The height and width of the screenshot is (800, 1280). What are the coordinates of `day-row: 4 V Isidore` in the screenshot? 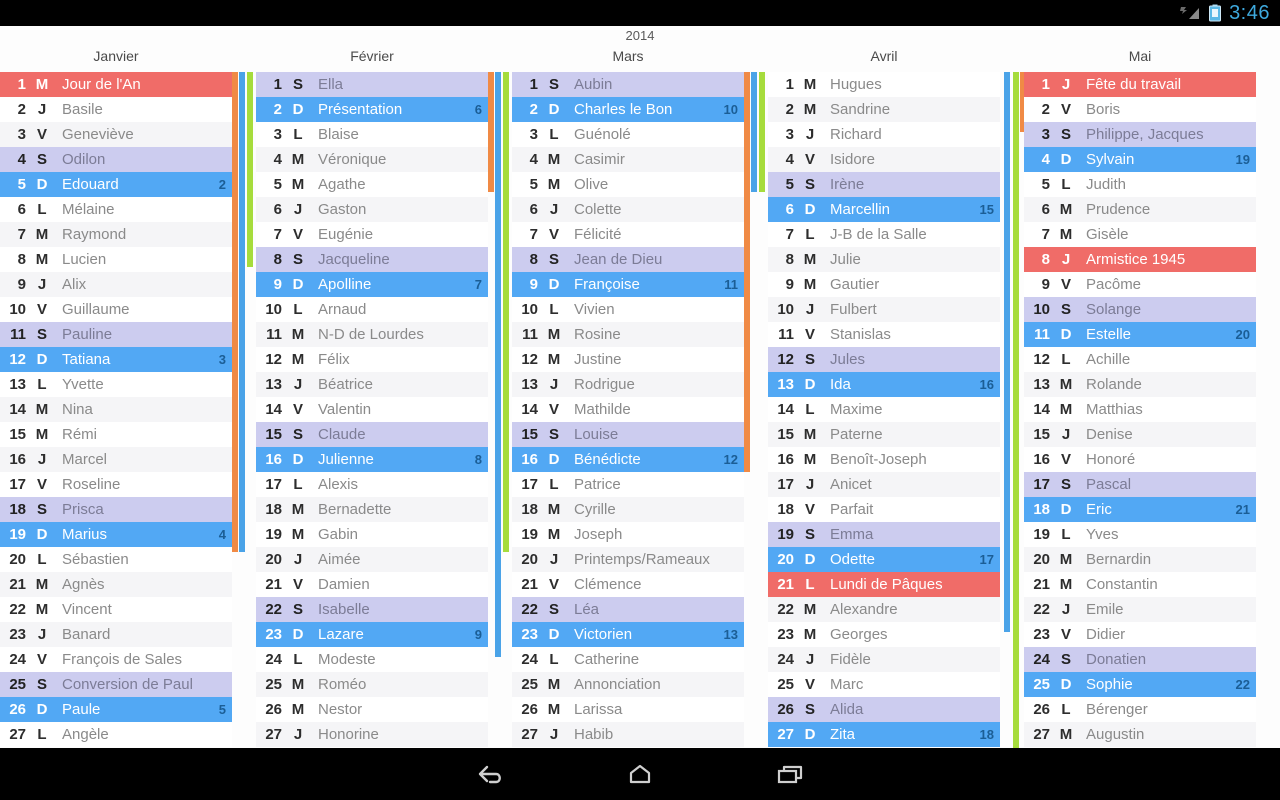 It's located at (884, 159).